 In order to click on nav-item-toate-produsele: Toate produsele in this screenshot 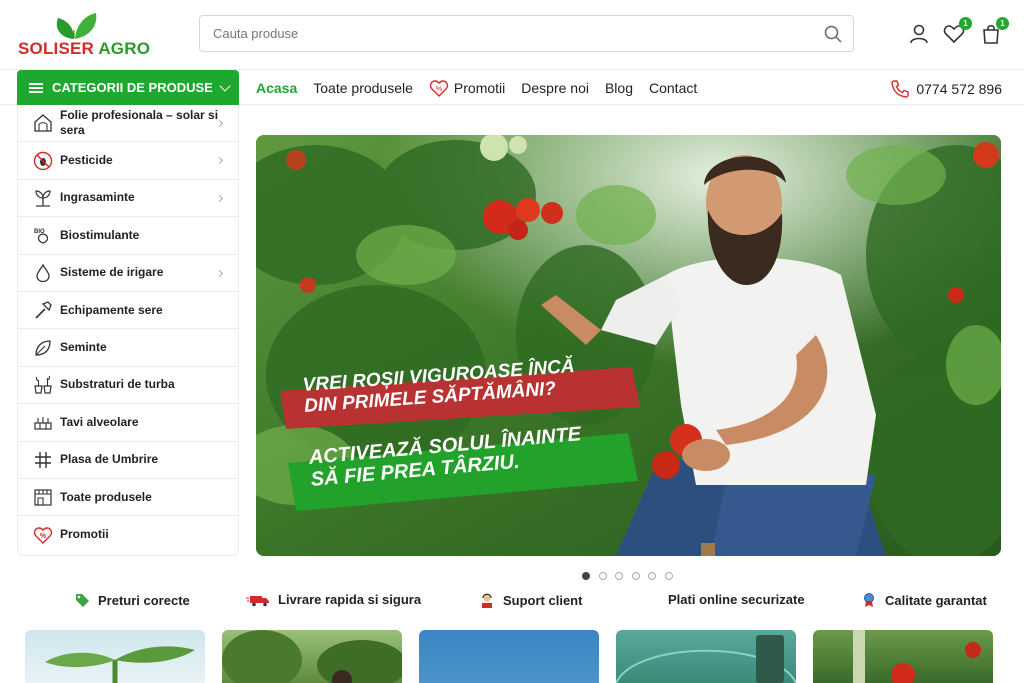, I will do `click(363, 88)`.